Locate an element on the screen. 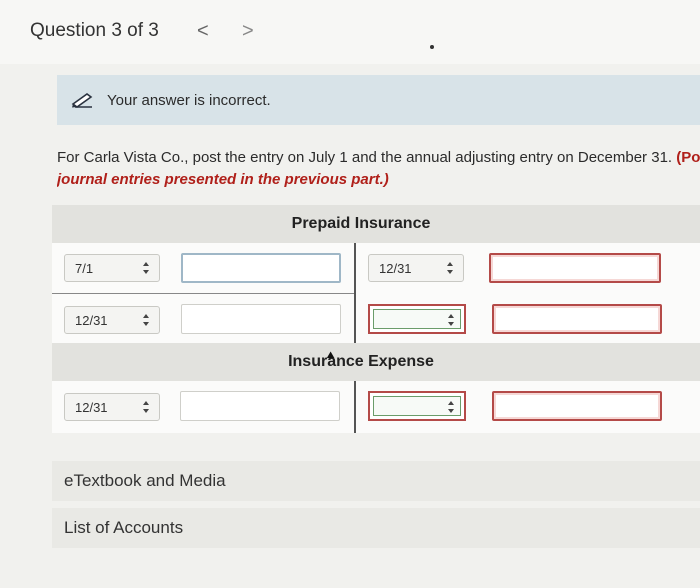  pencil-icon is located at coordinates (82, 100).